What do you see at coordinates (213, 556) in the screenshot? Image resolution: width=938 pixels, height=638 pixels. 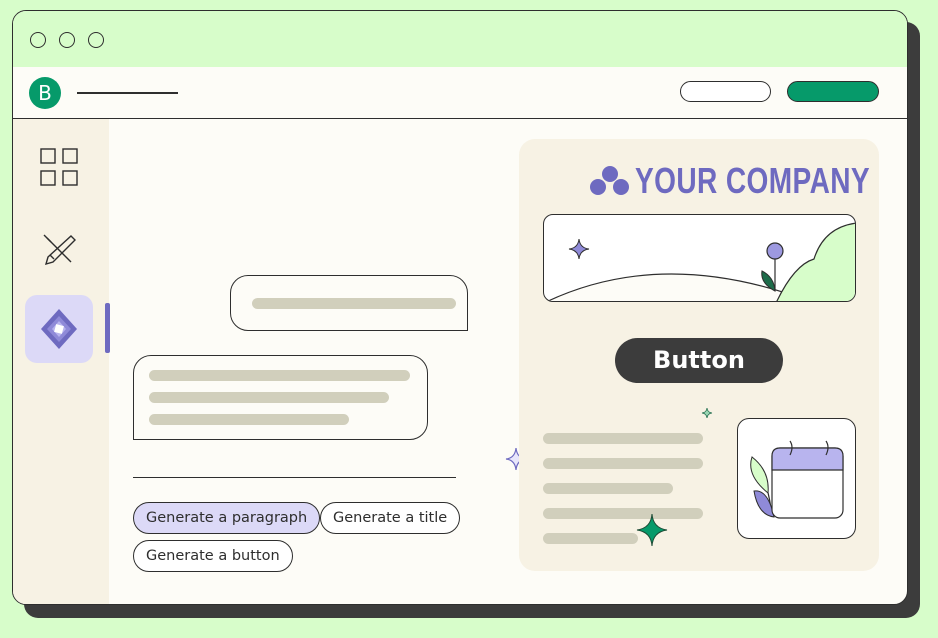 I see `suggestion-chip-button: Generate a button` at bounding box center [213, 556].